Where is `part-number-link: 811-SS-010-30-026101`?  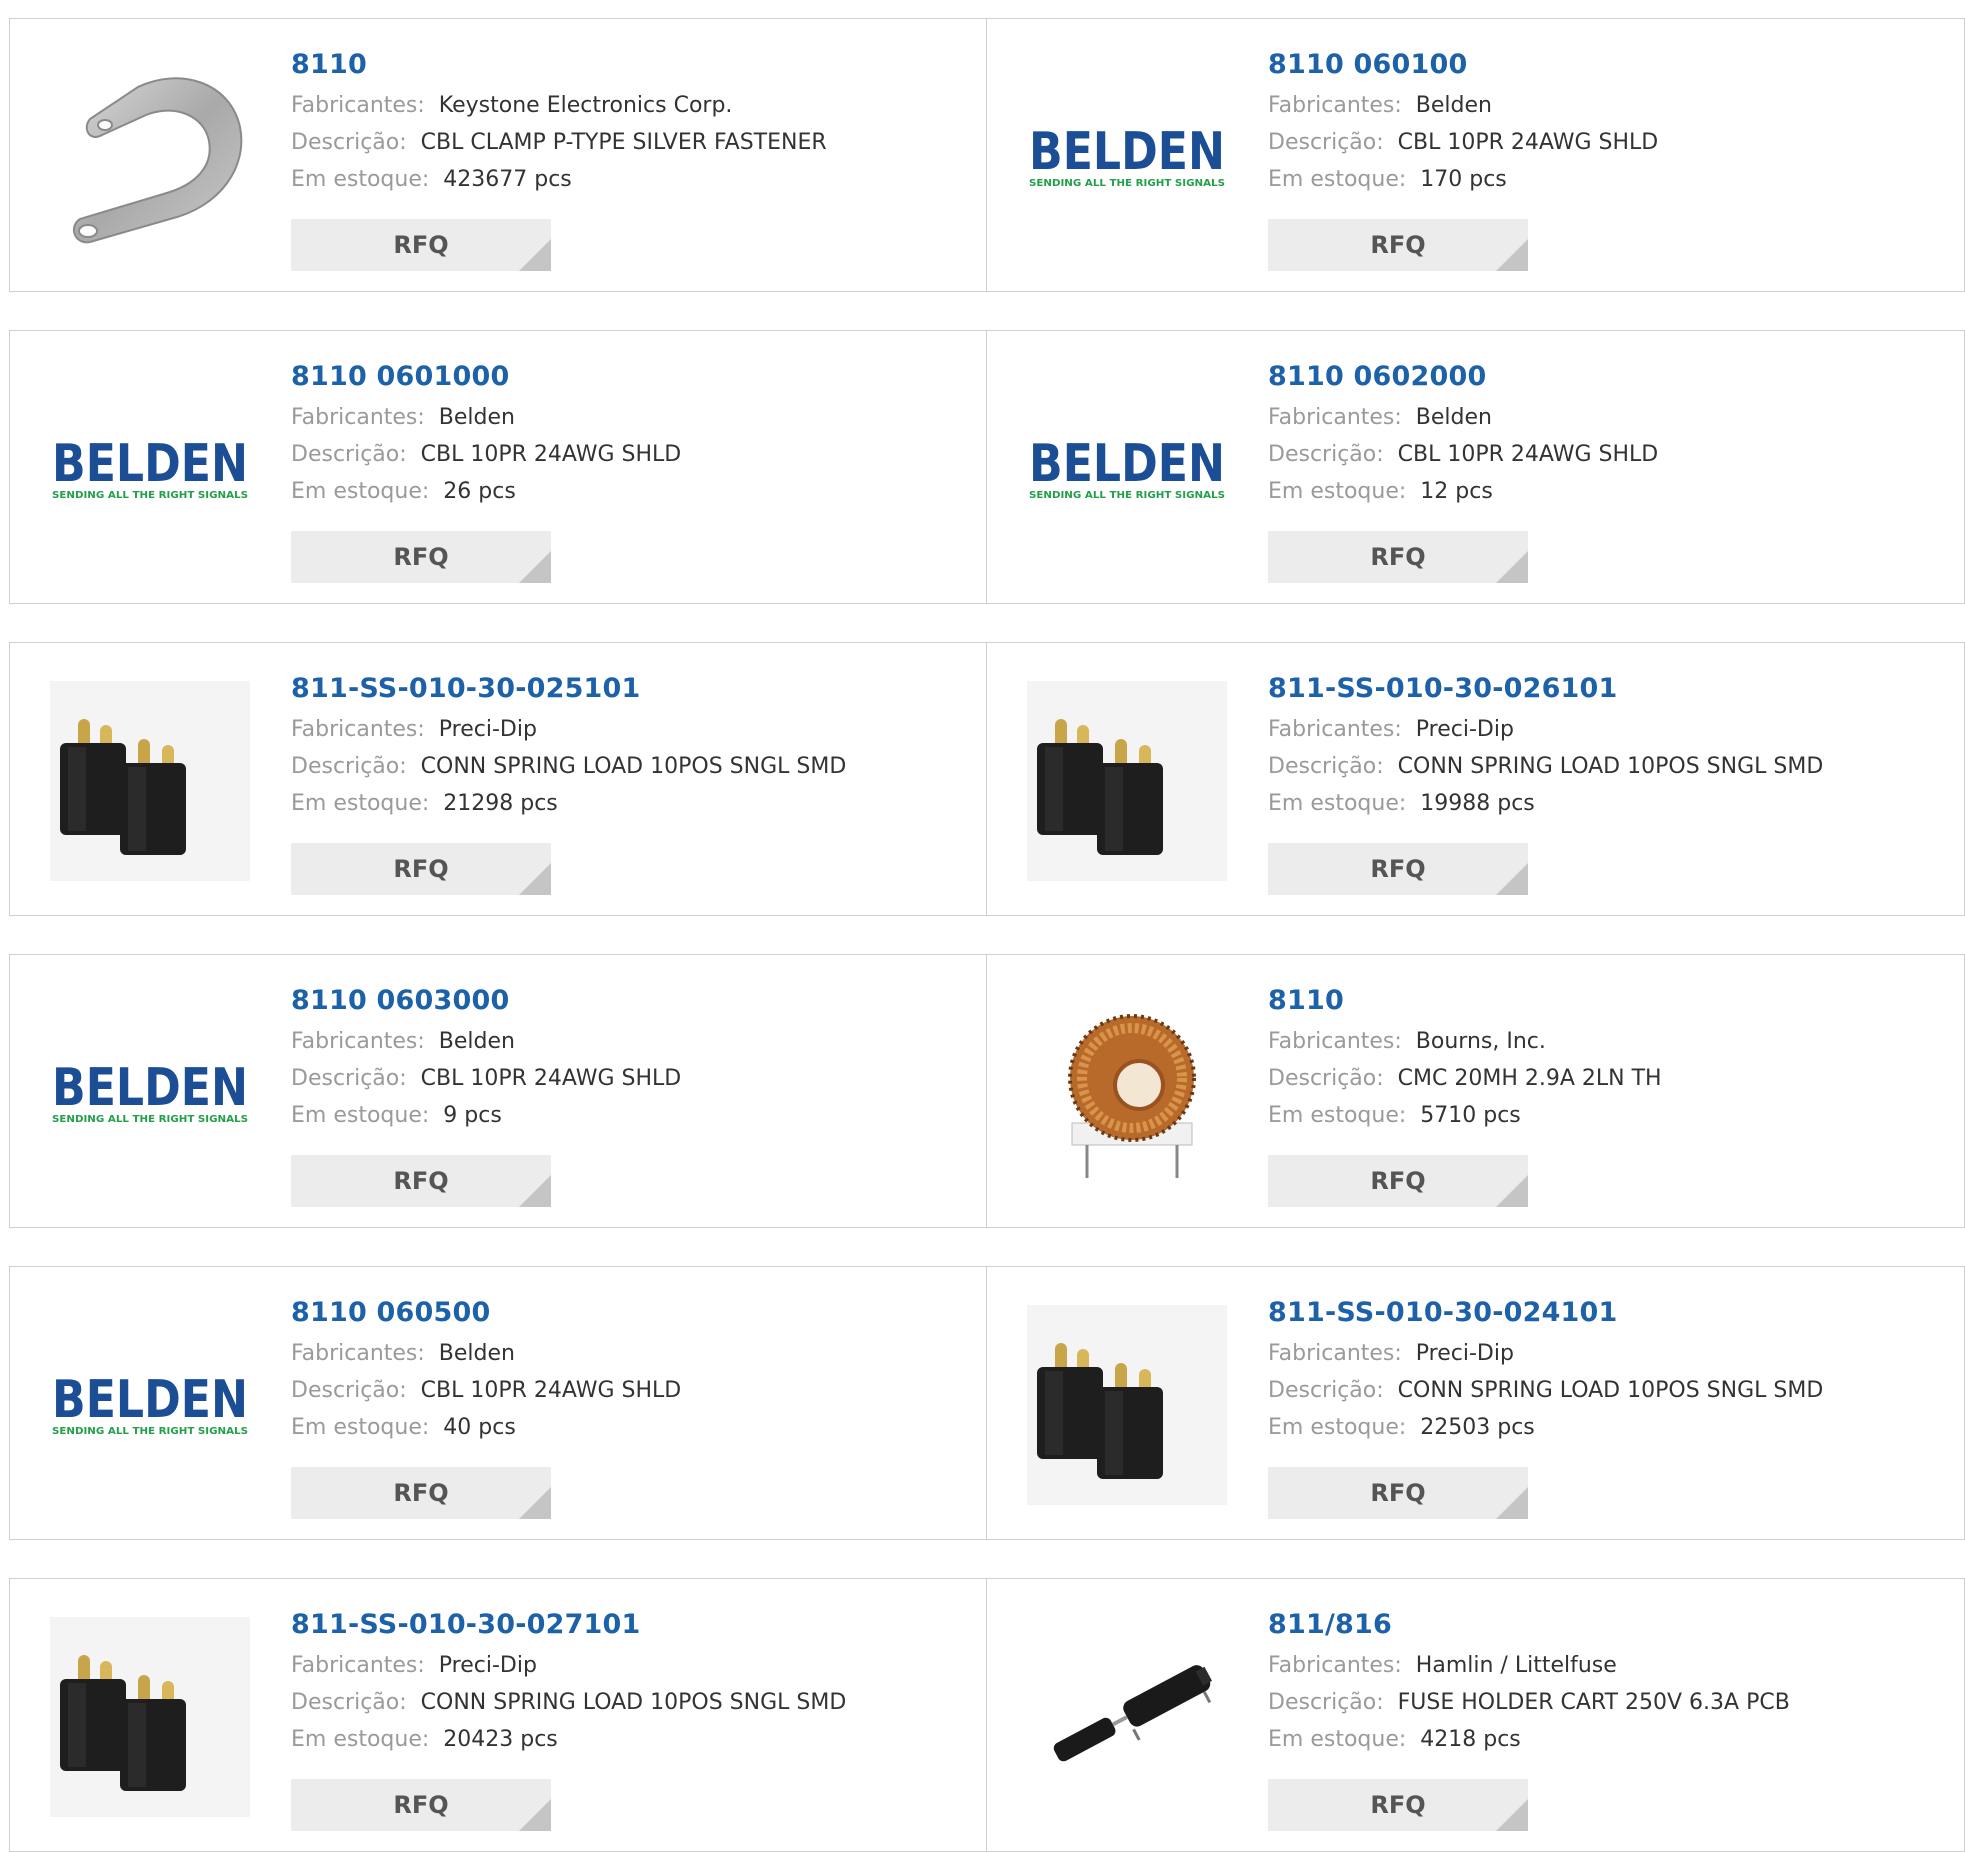 part-number-link: 811-SS-010-30-026101 is located at coordinates (1545, 689).